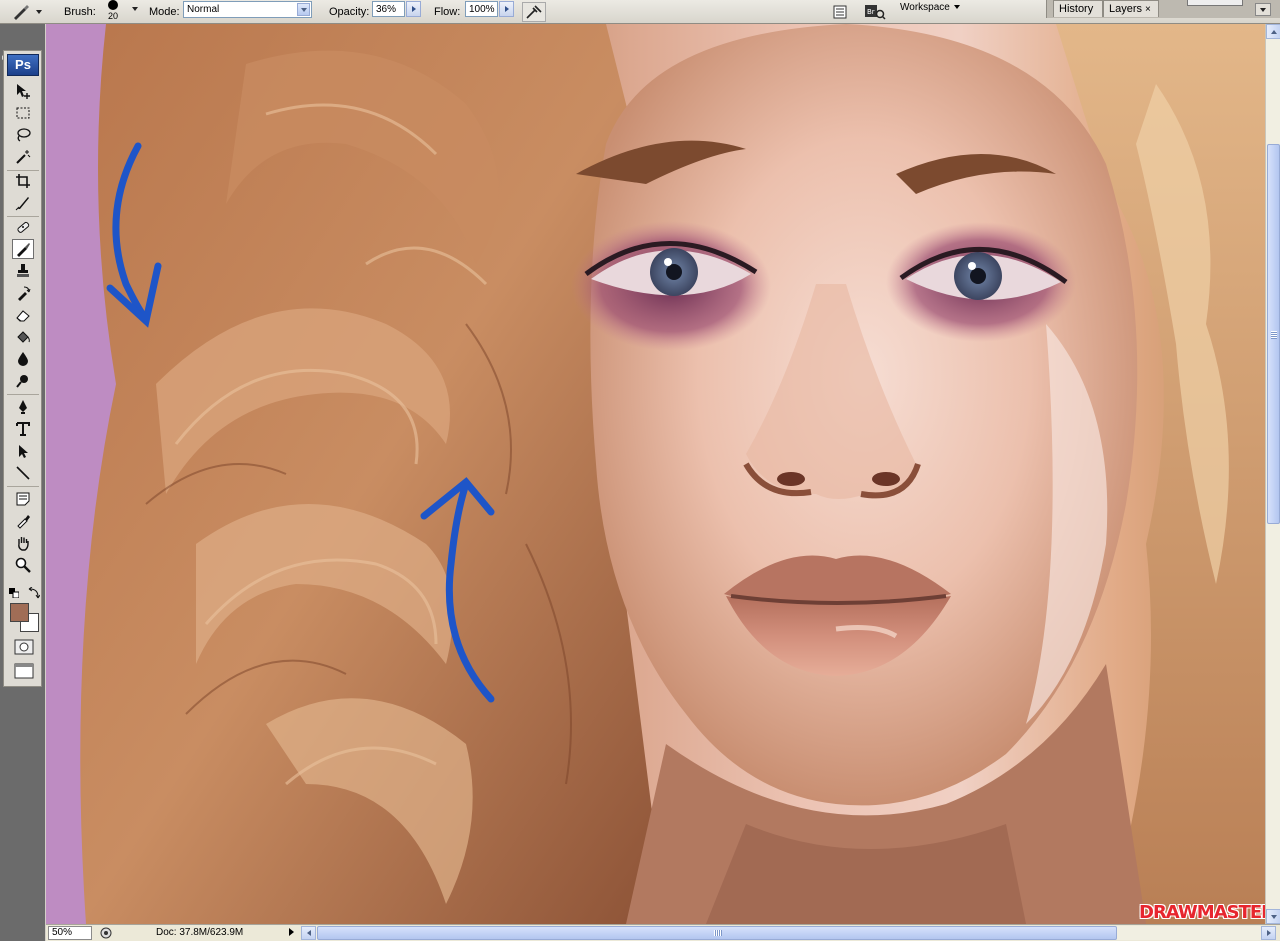 Image resolution: width=1280 pixels, height=941 pixels. I want to click on scroll-up-button, so click(1273, 31).